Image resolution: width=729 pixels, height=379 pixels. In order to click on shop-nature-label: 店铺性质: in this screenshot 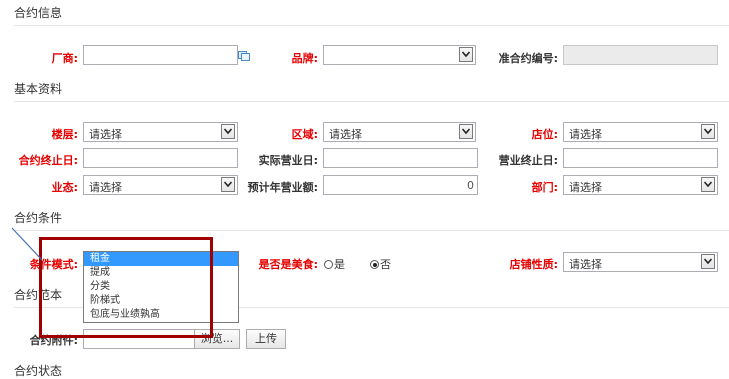, I will do `click(533, 264)`.